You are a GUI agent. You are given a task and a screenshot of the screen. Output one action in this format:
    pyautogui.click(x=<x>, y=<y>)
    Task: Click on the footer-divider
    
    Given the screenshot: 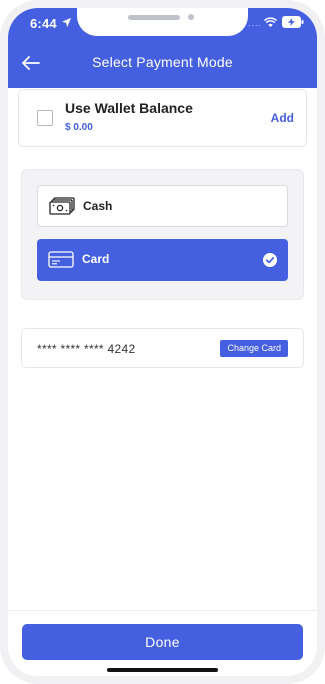 What is the action you would take?
    pyautogui.click(x=162, y=610)
    